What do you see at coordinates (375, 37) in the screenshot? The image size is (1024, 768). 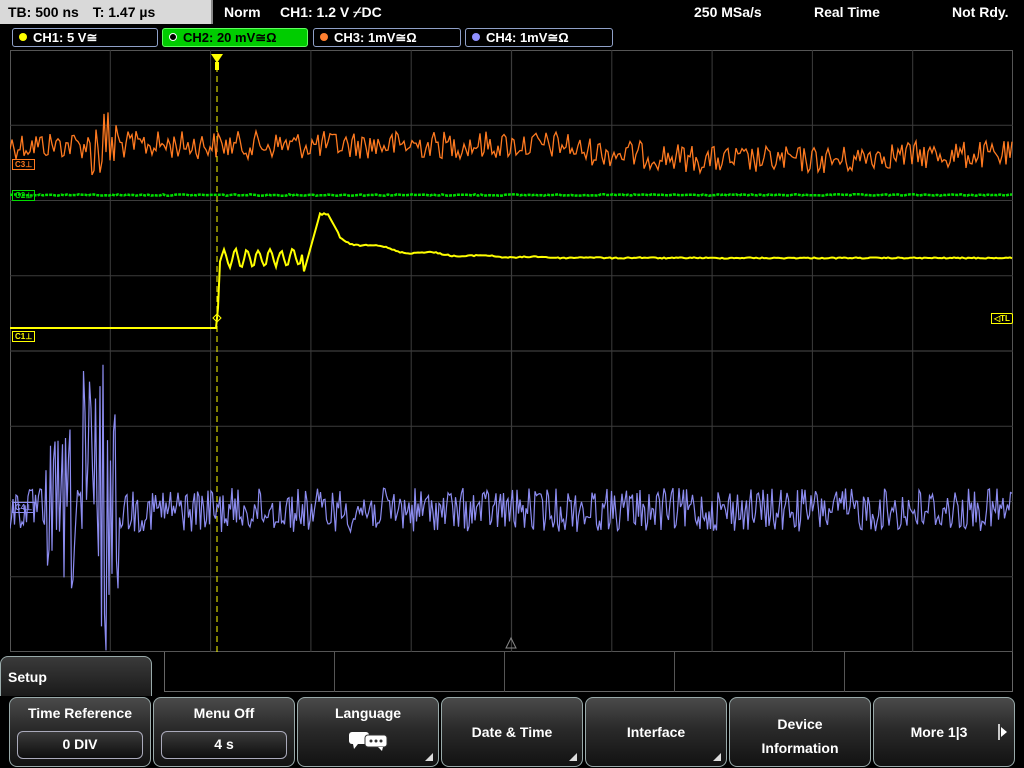 I see `channel-tab-label: CH3: 1mV≅Ω` at bounding box center [375, 37].